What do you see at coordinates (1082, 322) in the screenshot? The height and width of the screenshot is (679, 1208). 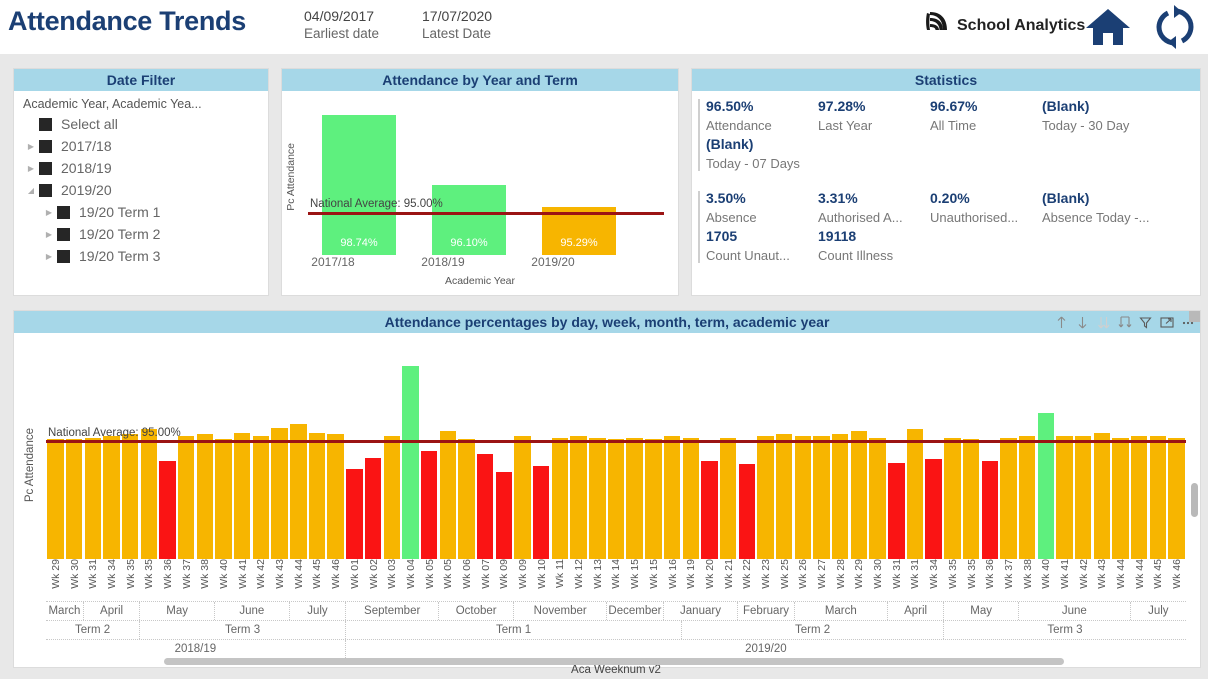 I see `drill-down-icon` at bounding box center [1082, 322].